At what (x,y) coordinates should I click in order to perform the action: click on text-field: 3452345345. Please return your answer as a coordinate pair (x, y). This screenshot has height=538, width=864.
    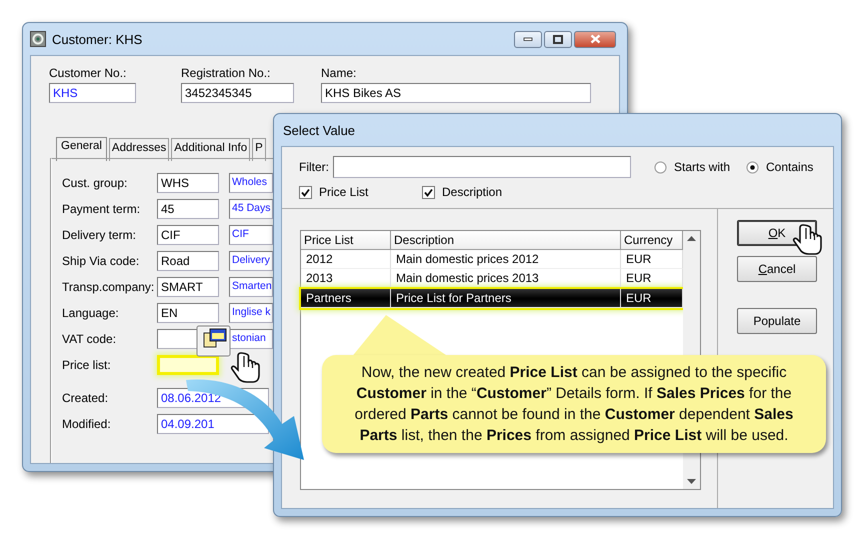
    Looking at the image, I should click on (237, 93).